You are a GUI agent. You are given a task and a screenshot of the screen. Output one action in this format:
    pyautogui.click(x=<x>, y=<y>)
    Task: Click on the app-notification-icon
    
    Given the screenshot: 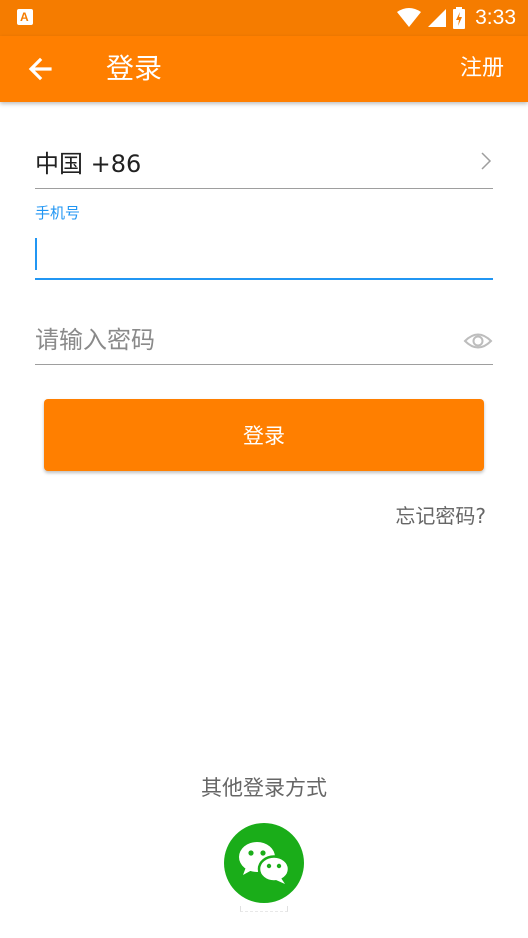 What is the action you would take?
    pyautogui.click(x=25, y=17)
    